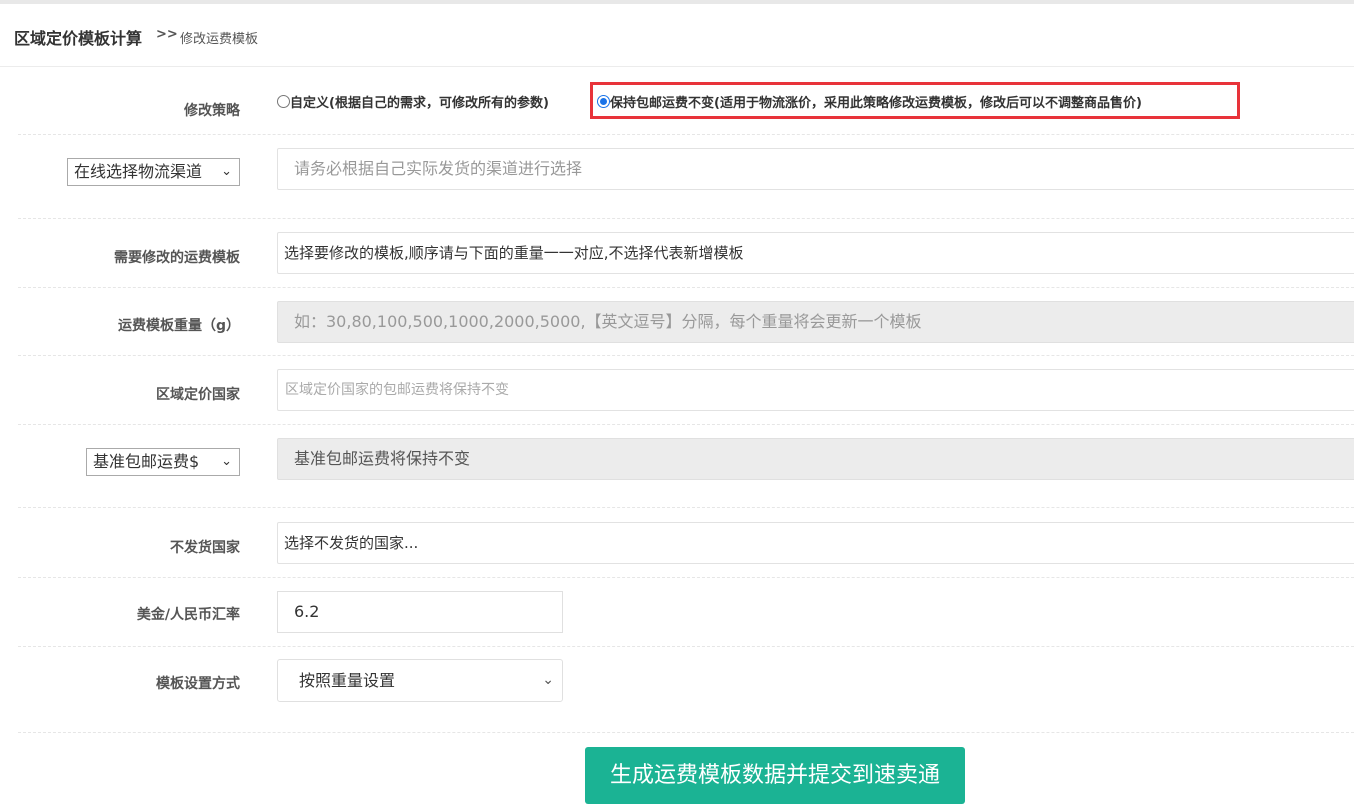 The image size is (1354, 807). I want to click on channel-select-value: 在线选择物流渠道, so click(138, 171).